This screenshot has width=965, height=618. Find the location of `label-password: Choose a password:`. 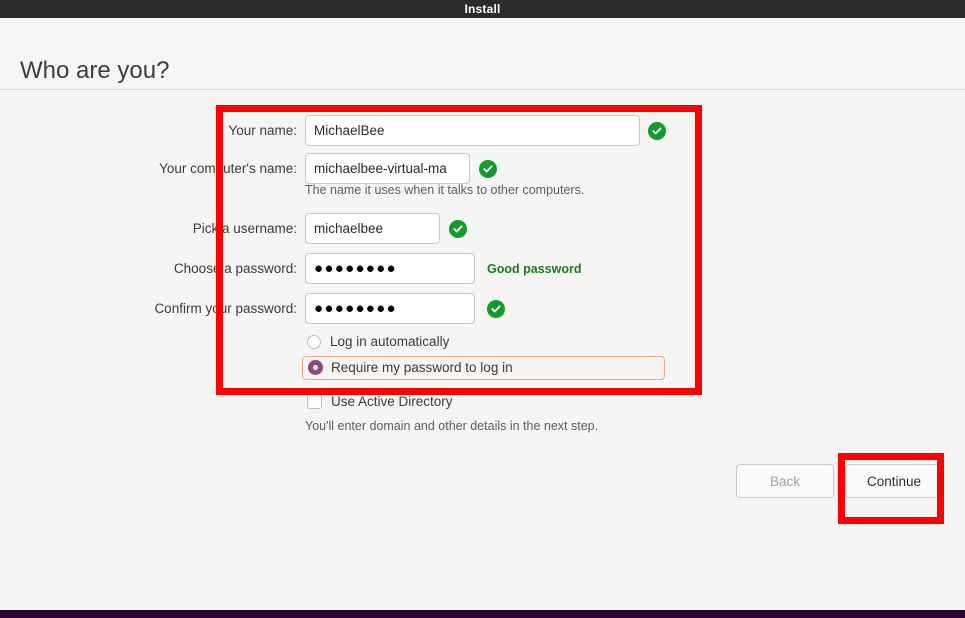

label-password: Choose a password: is located at coordinates (235, 268).